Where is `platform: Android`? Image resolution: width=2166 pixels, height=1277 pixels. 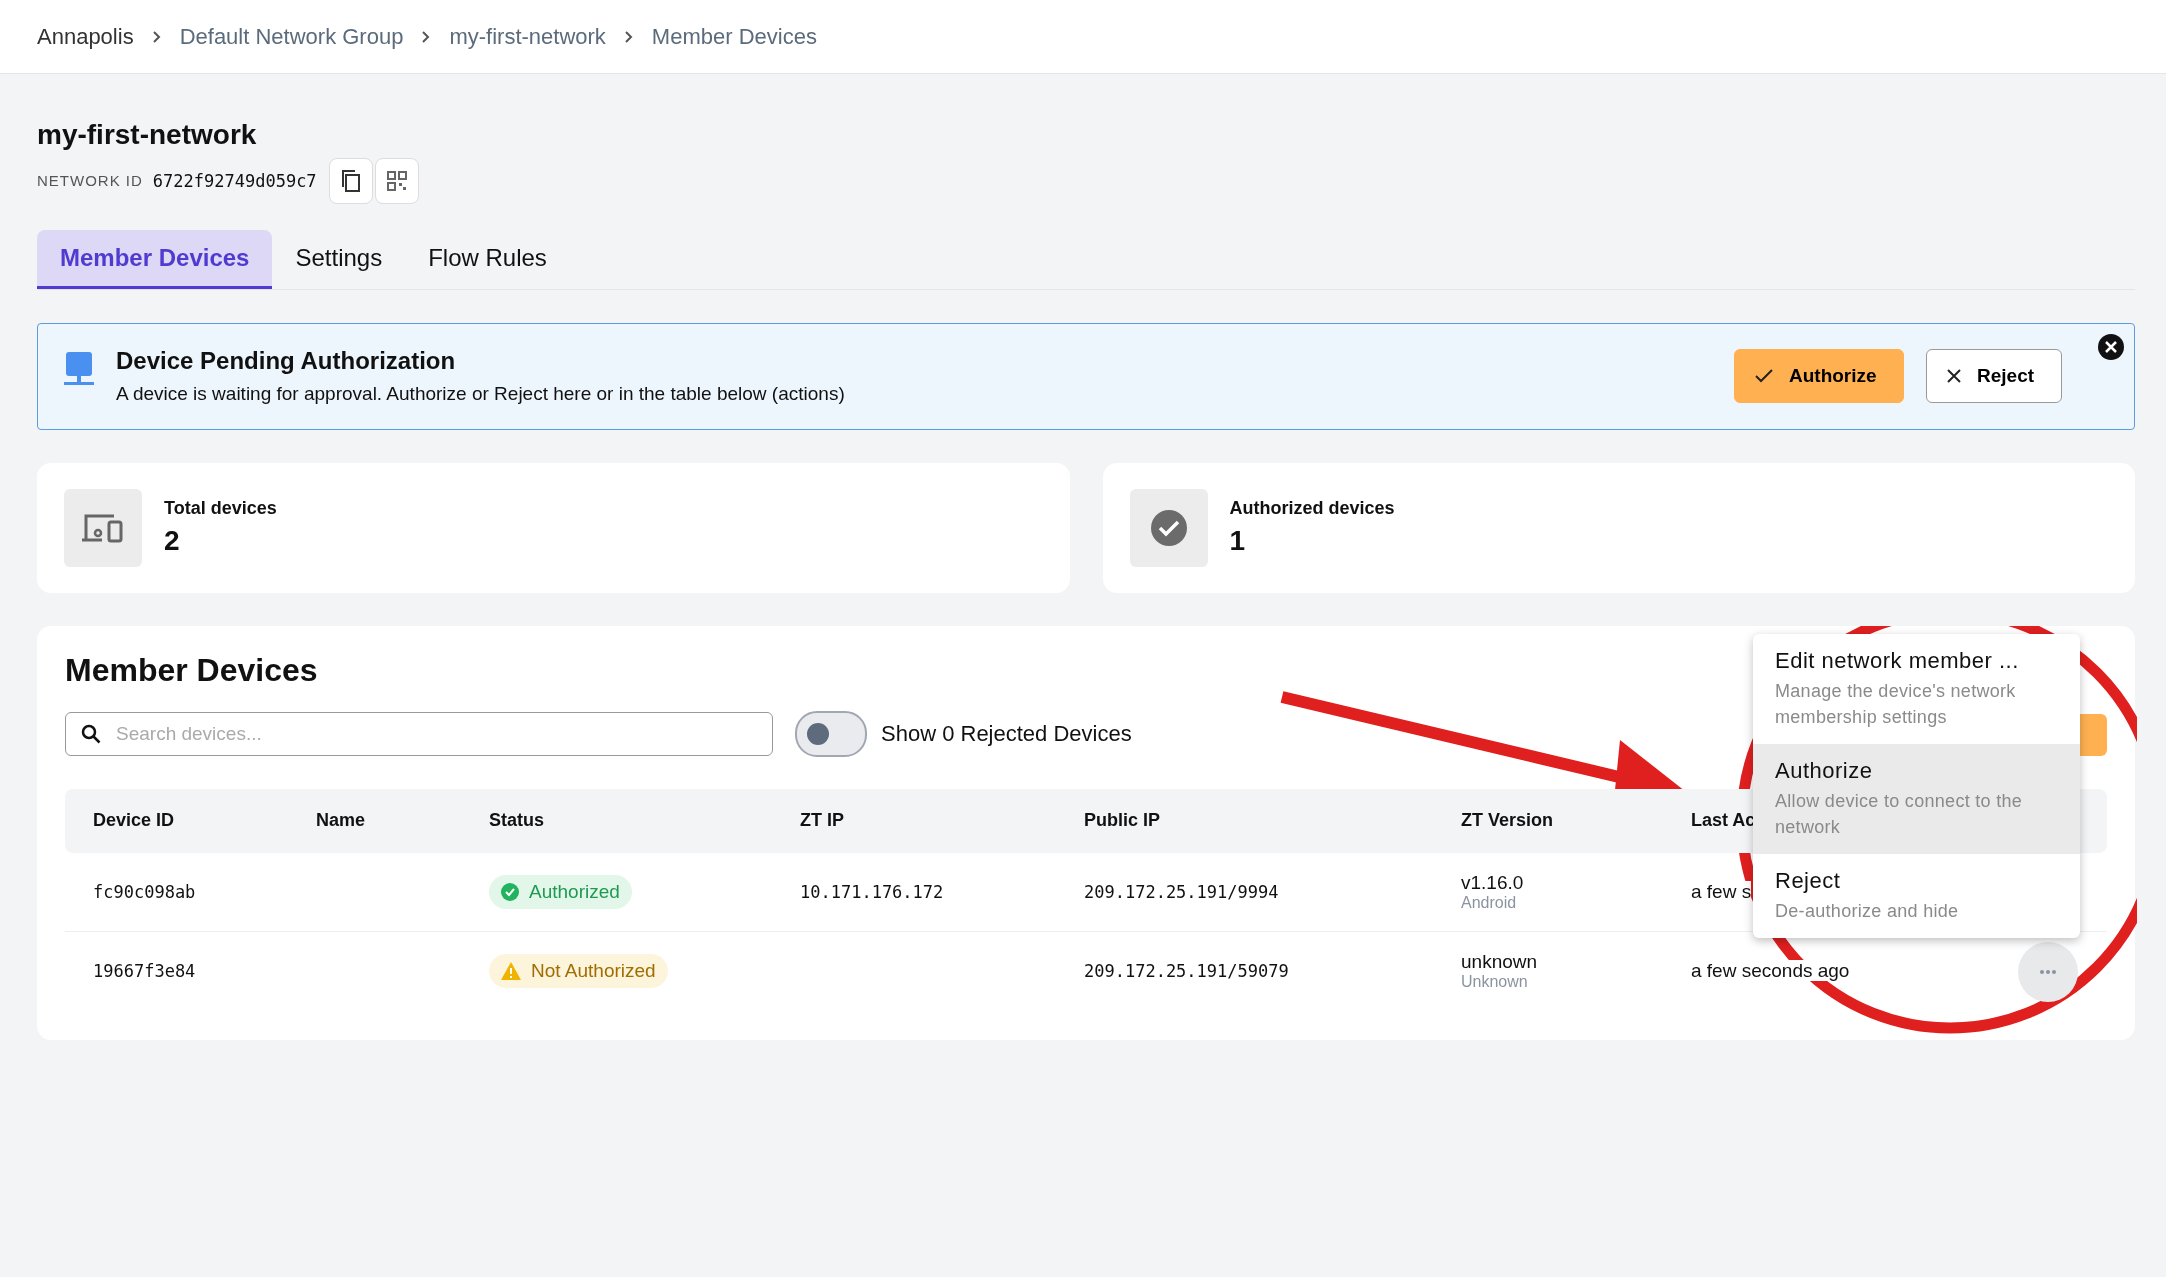 platform: Android is located at coordinates (1489, 902).